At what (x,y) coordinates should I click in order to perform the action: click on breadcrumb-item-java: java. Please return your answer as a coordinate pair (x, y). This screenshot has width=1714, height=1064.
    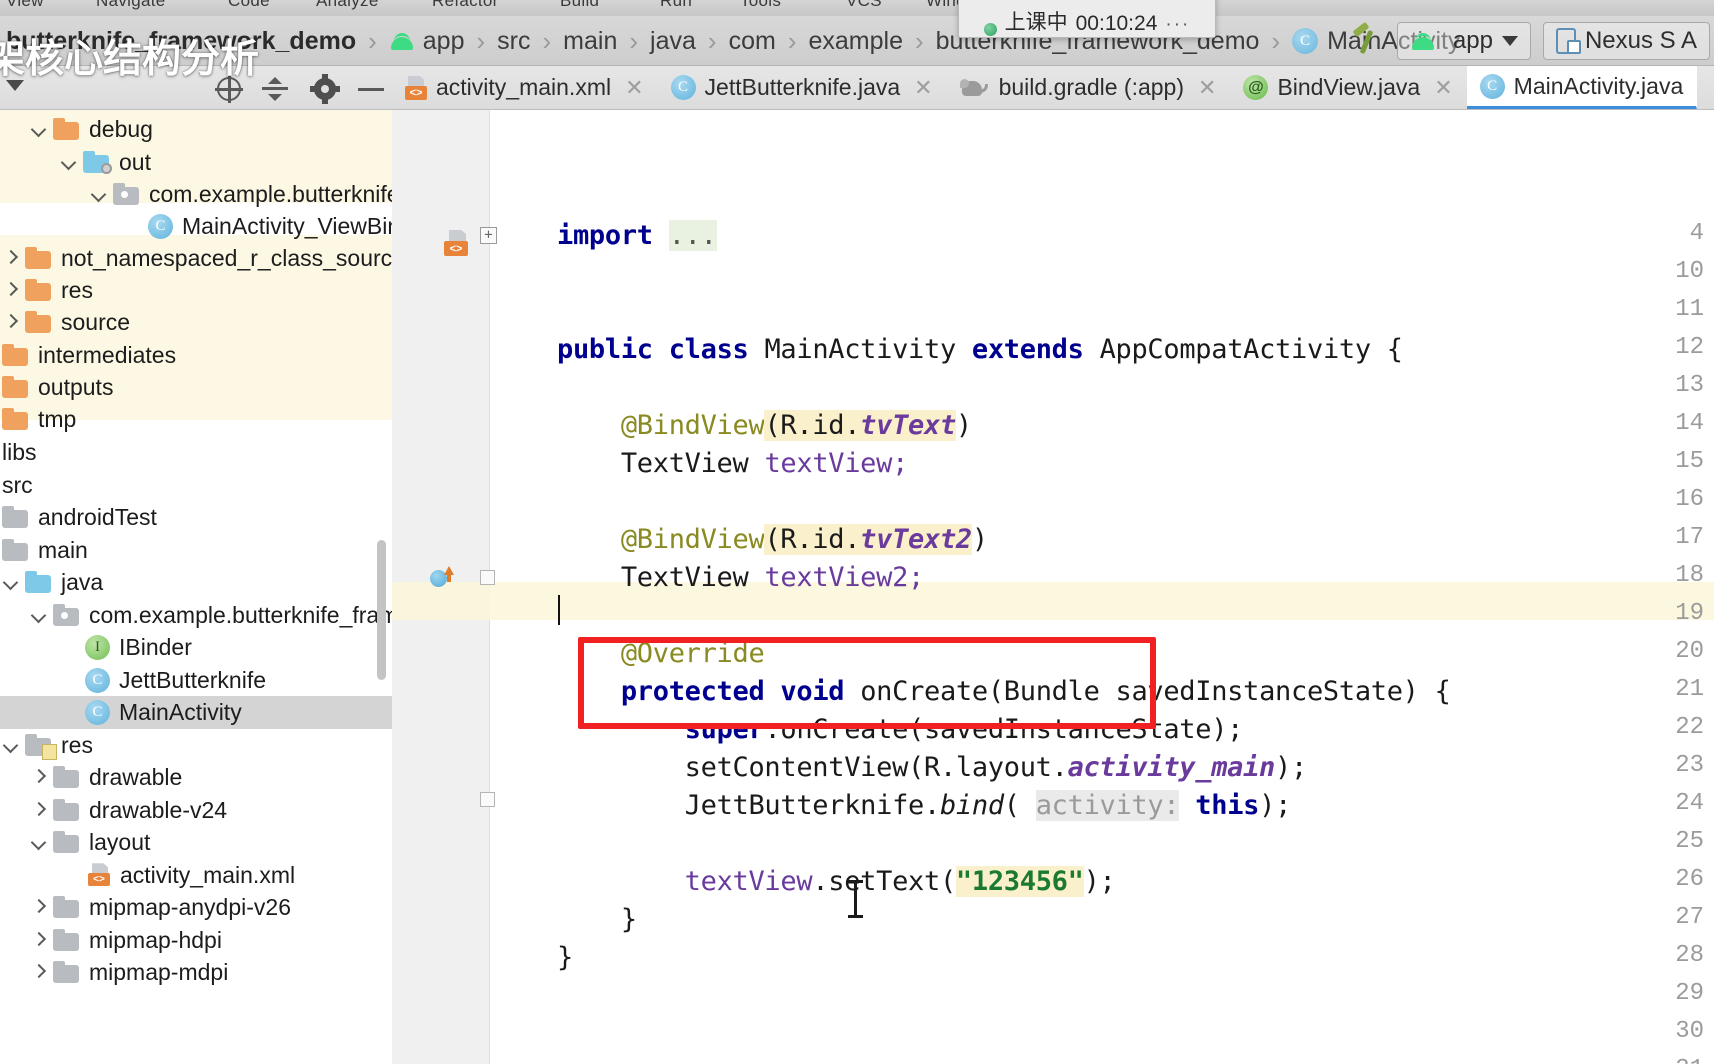
    Looking at the image, I should click on (673, 41).